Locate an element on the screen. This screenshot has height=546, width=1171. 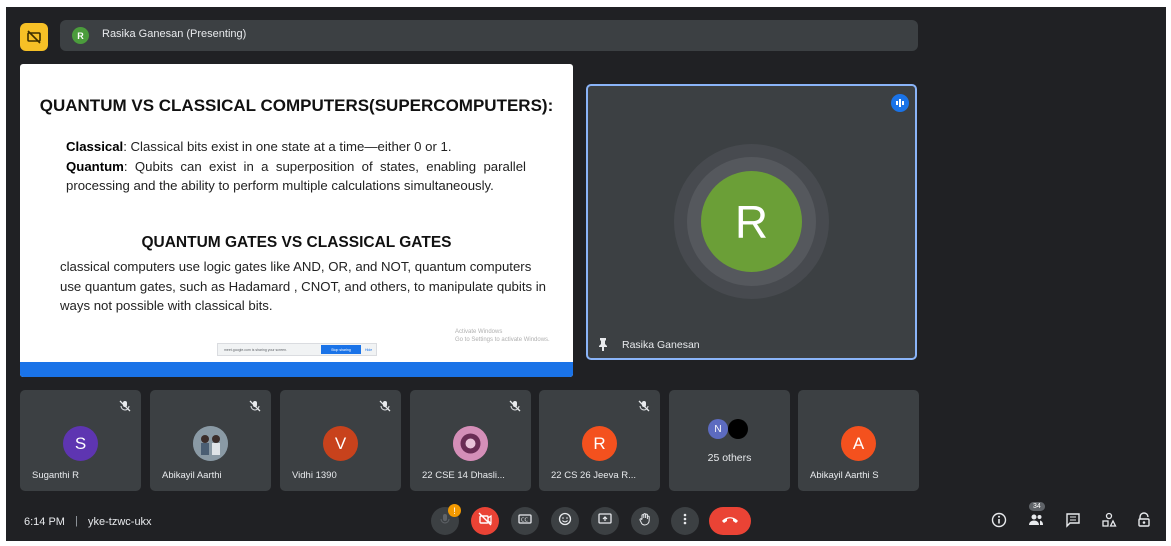
presenting-banner: R Rasika Ganesan (Presenting) is located at coordinates (489, 35).